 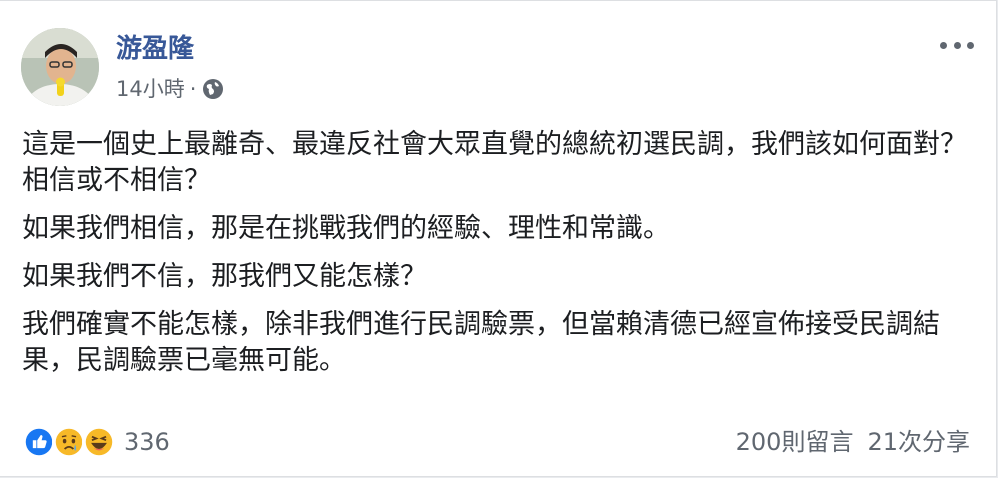 I want to click on post-paragraph: 如果我們不信，那我們又能怎樣？, so click(x=224, y=276).